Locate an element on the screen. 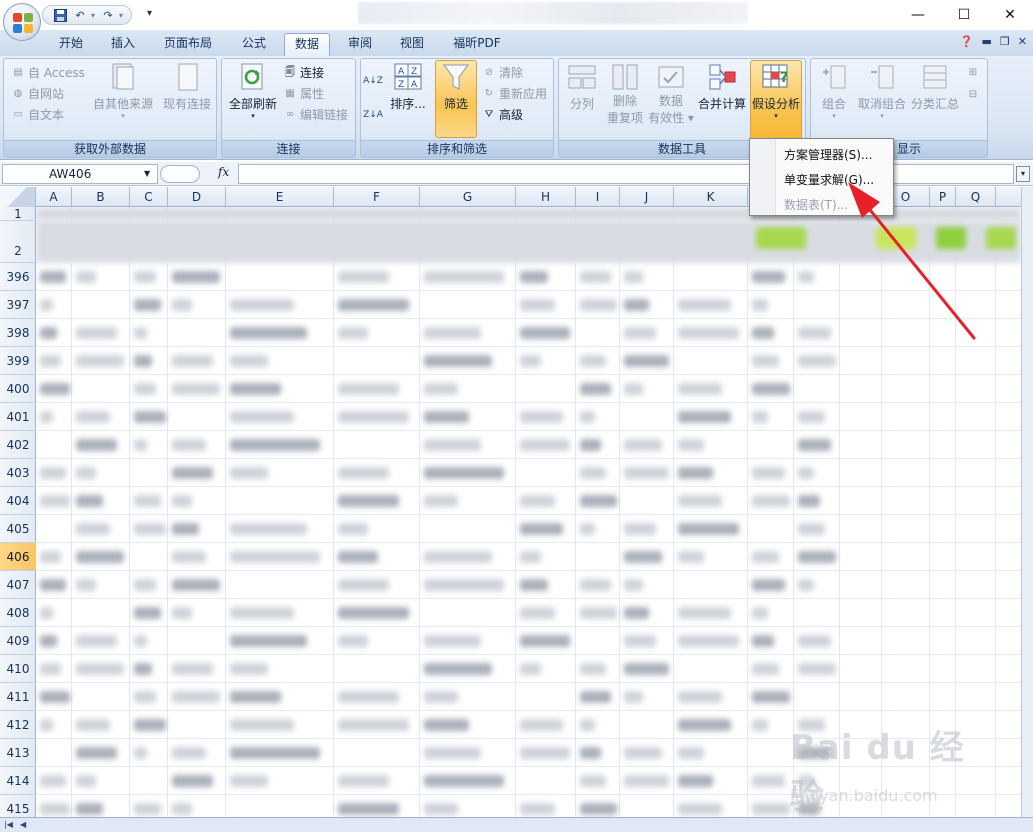 This screenshot has width=1033, height=832. group-button: 组合 ▾ is located at coordinates (834, 90).